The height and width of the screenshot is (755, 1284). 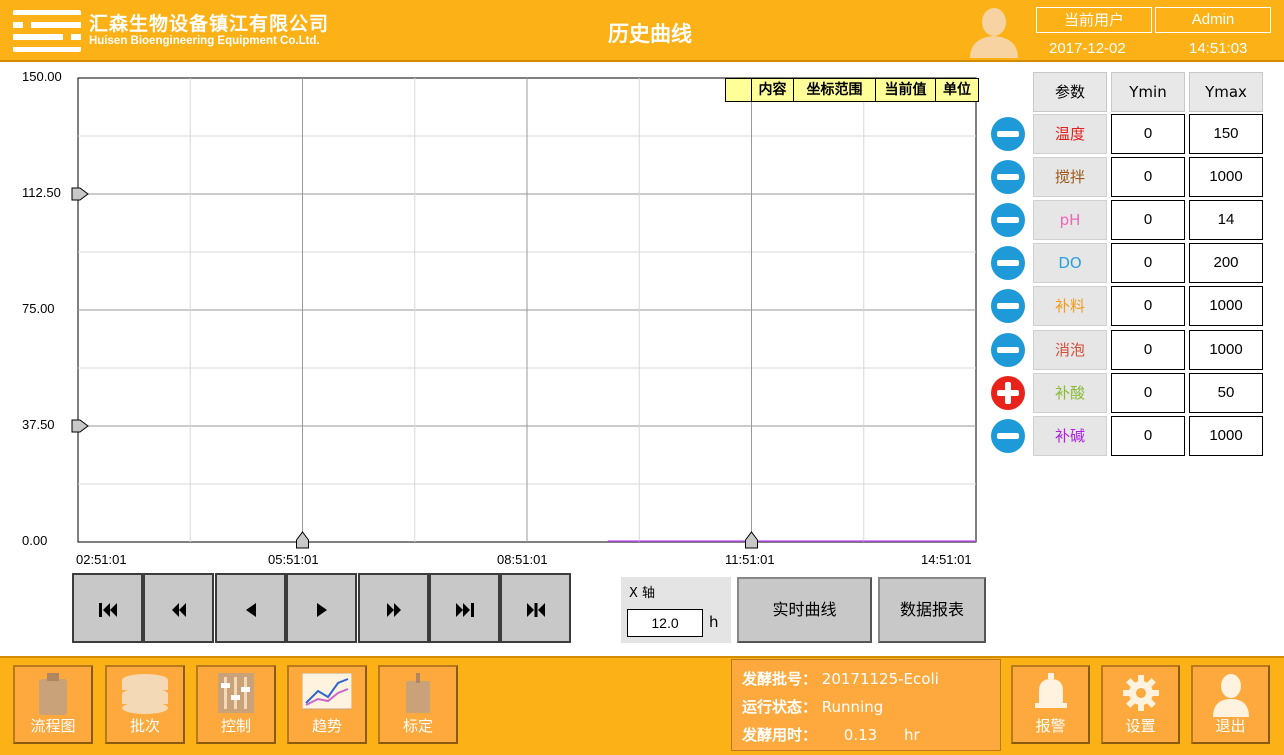 I want to click on param-ymax-input: 50, so click(x=1226, y=393).